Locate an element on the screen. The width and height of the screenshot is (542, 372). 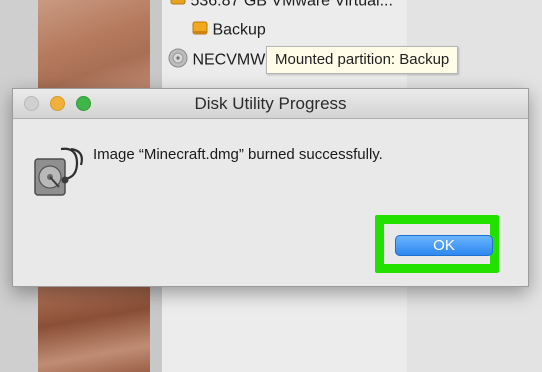
dialog-title: Disk Utility Progress is located at coordinates (270, 103).